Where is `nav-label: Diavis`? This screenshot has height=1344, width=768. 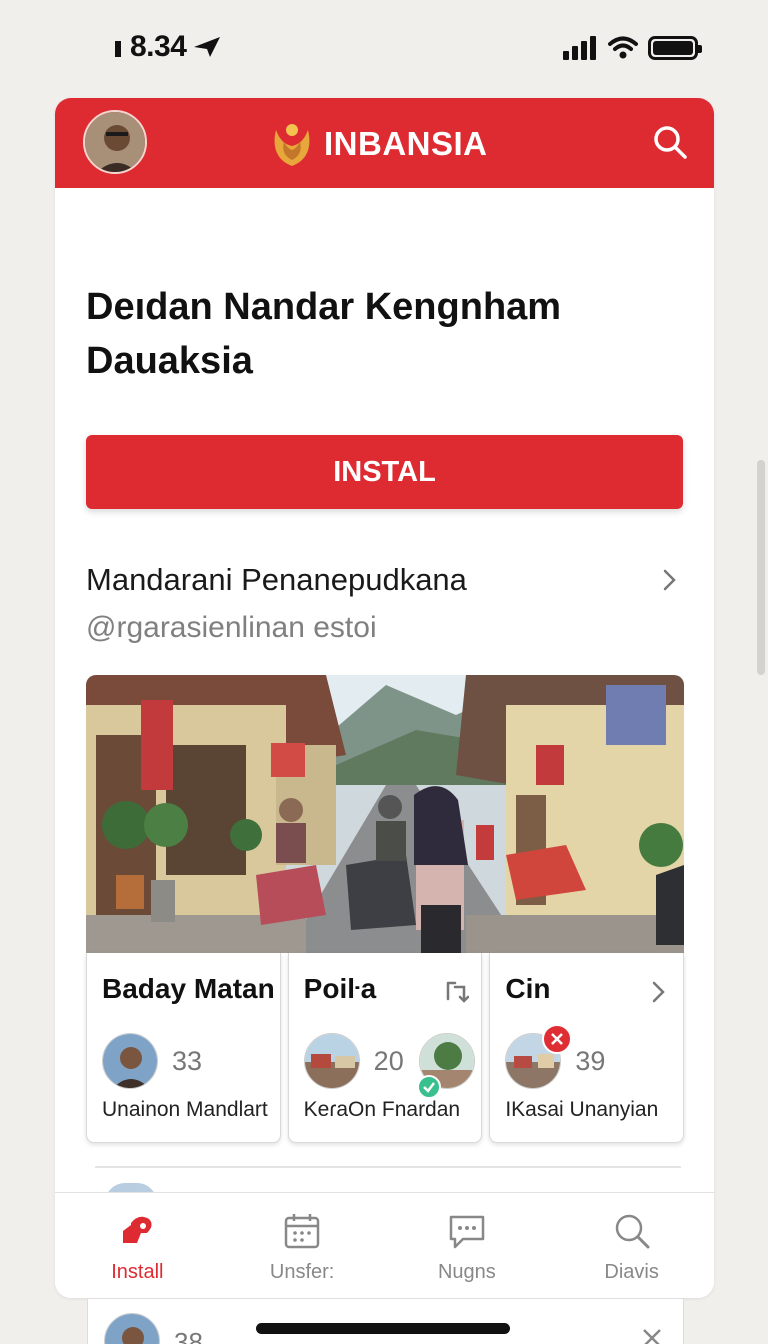 nav-label: Diavis is located at coordinates (631, 1272).